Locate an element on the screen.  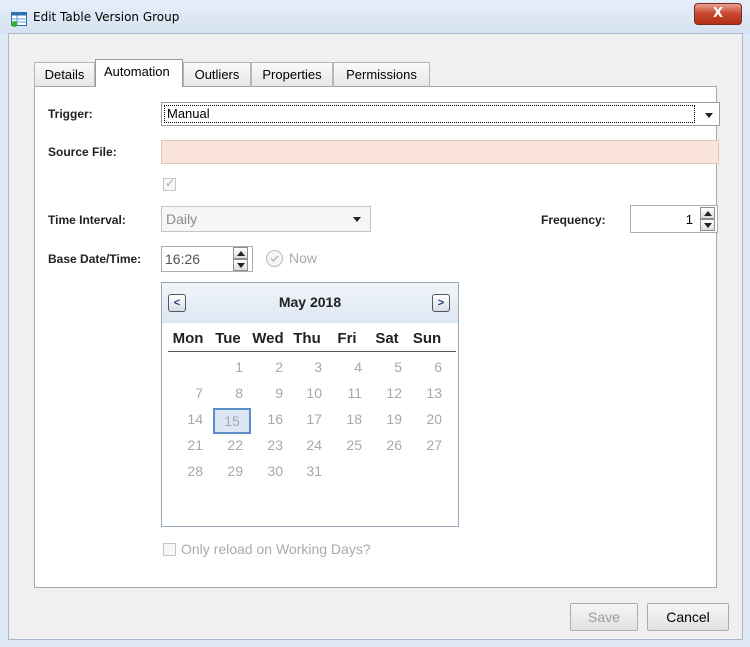
cancel-label: Cancel is located at coordinates (688, 617).